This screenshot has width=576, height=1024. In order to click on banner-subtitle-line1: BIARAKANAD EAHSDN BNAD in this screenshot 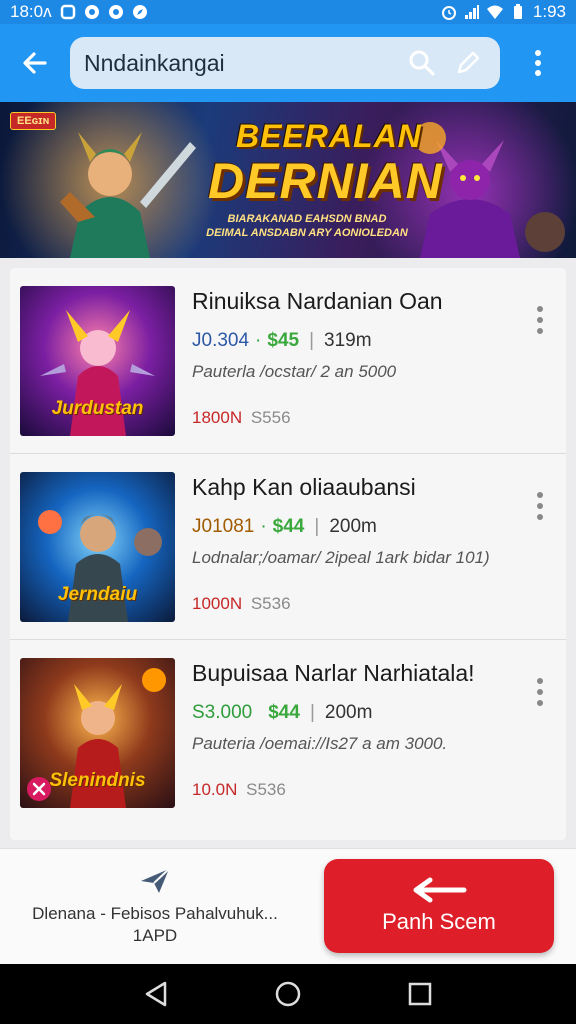, I will do `click(307, 219)`.